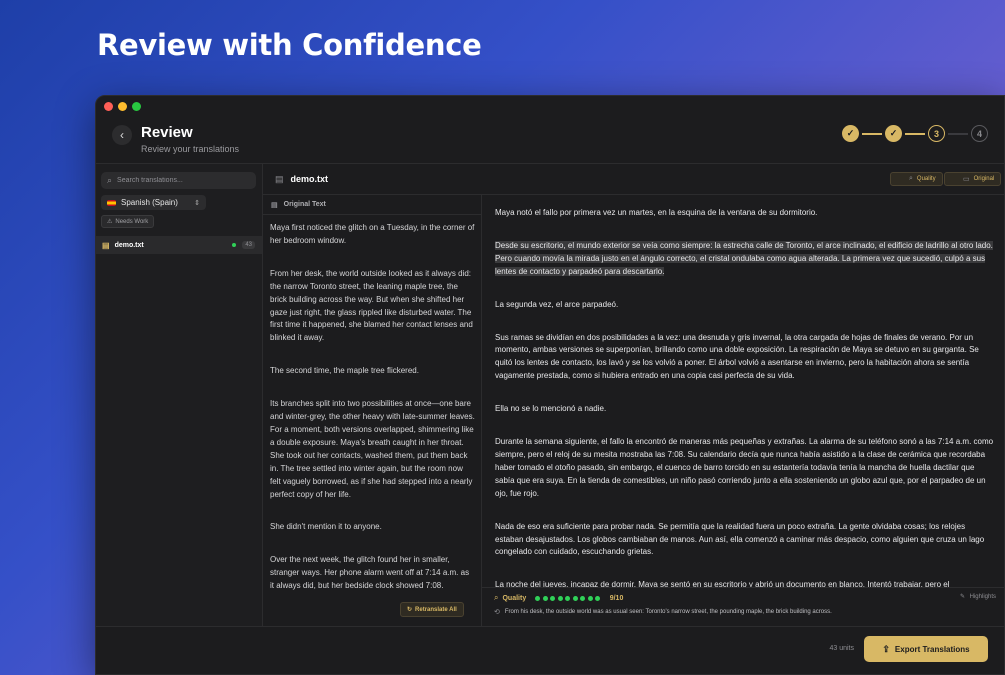 This screenshot has height=675, width=1005. What do you see at coordinates (110, 180) in the screenshot?
I see `search-icon: ⌕` at bounding box center [110, 180].